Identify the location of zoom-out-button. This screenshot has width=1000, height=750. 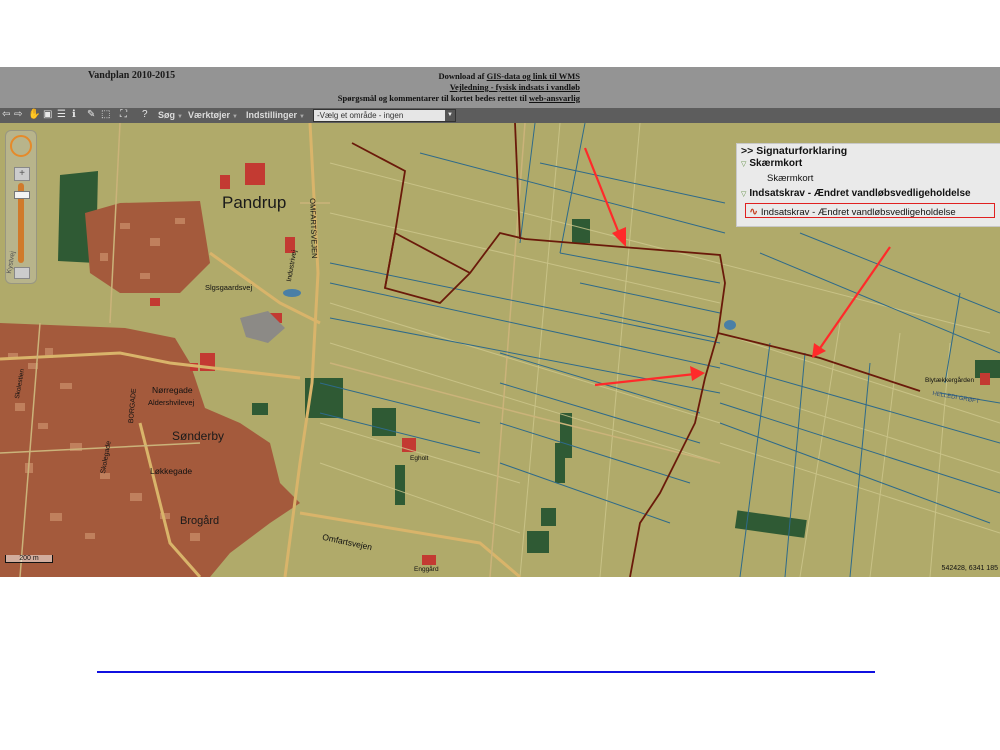
(22, 273).